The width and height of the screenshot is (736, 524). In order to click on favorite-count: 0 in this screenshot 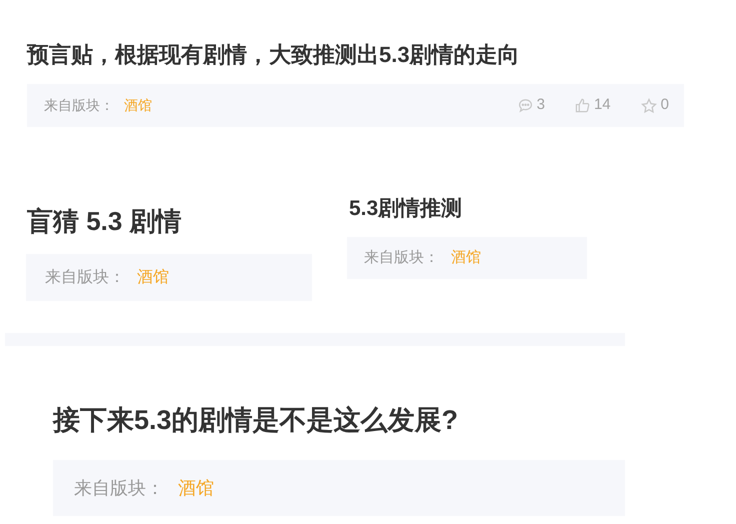, I will do `click(664, 105)`.